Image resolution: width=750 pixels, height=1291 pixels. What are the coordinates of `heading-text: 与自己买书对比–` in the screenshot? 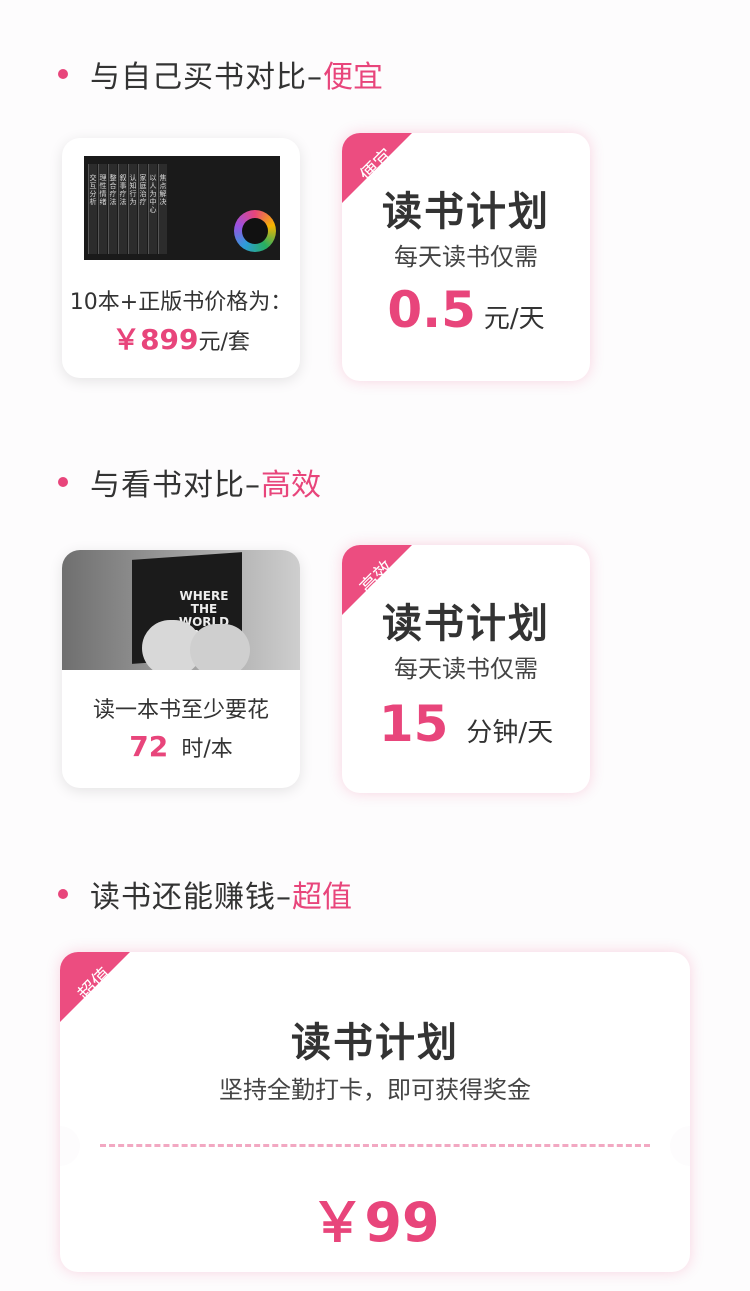 It's located at (206, 77).